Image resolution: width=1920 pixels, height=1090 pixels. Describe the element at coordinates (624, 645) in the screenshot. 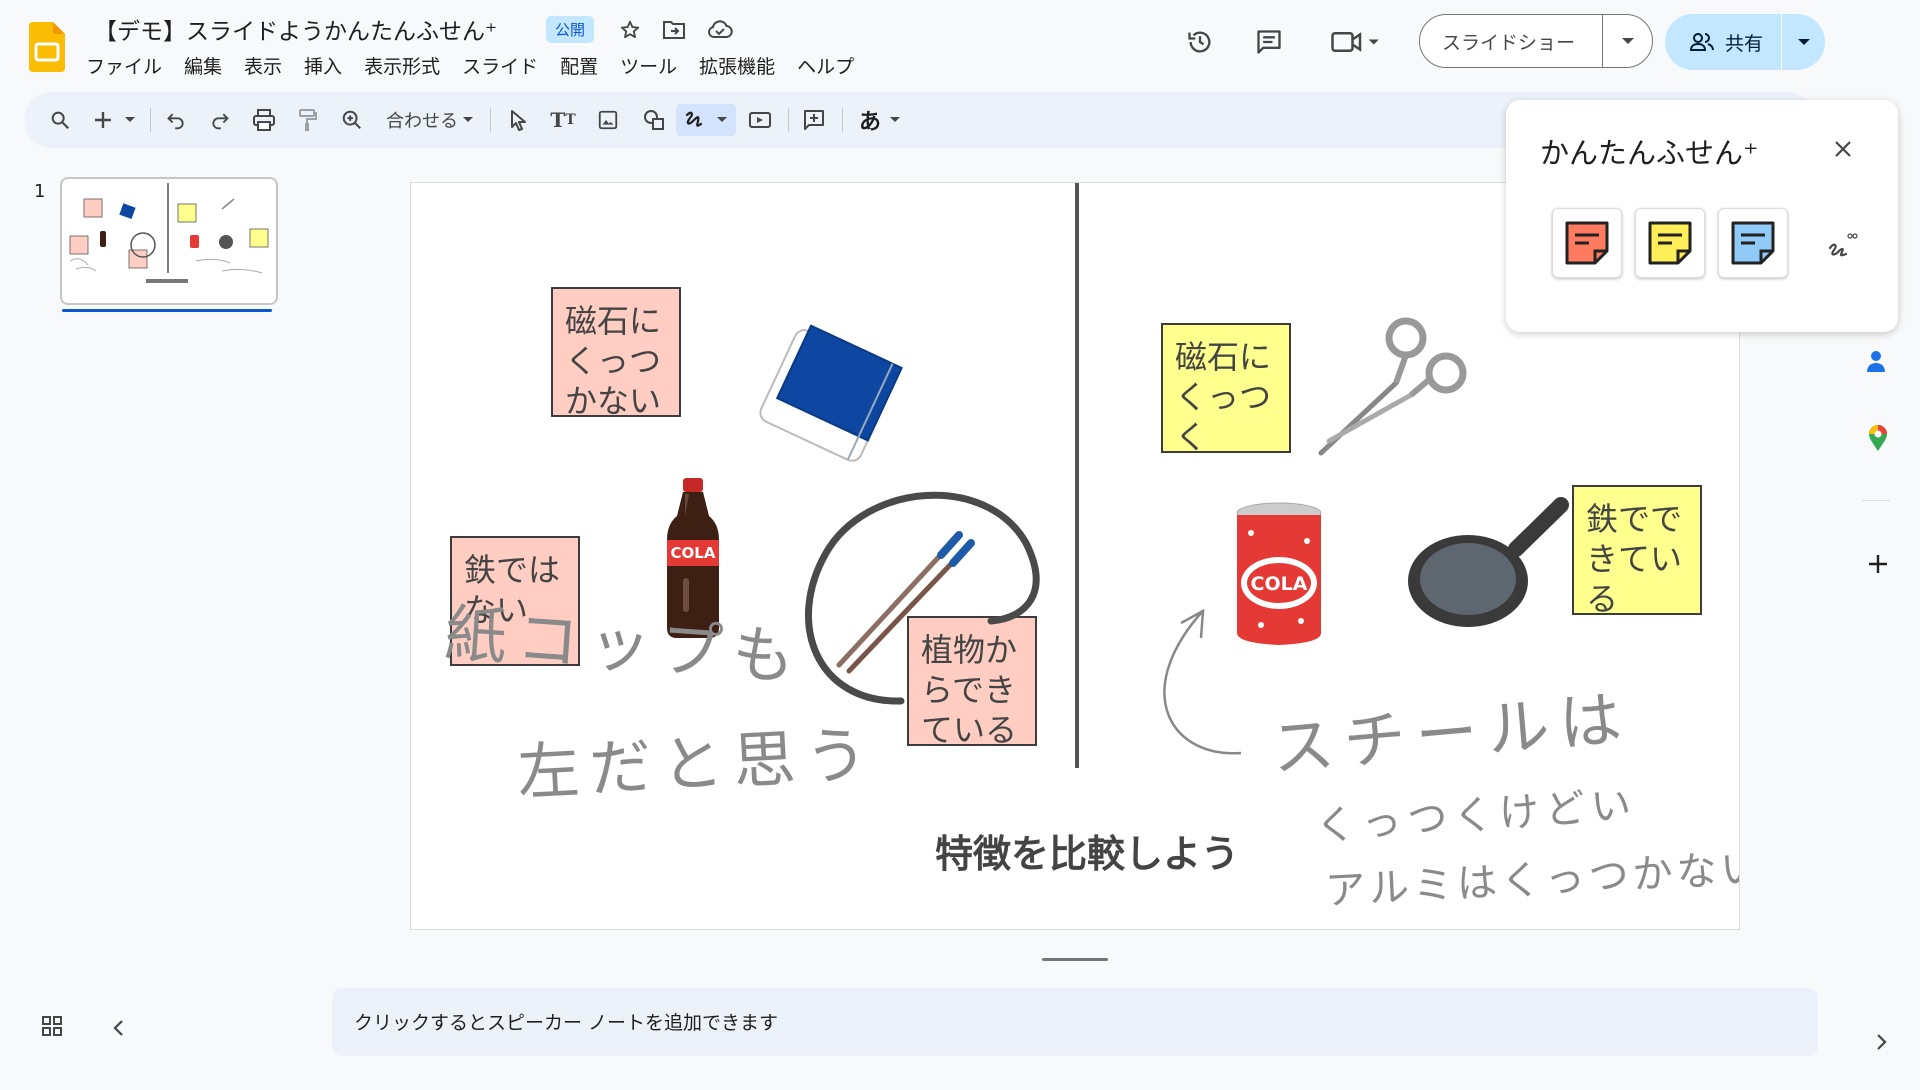

I see `handwriting-text: 紙コップも` at that location.